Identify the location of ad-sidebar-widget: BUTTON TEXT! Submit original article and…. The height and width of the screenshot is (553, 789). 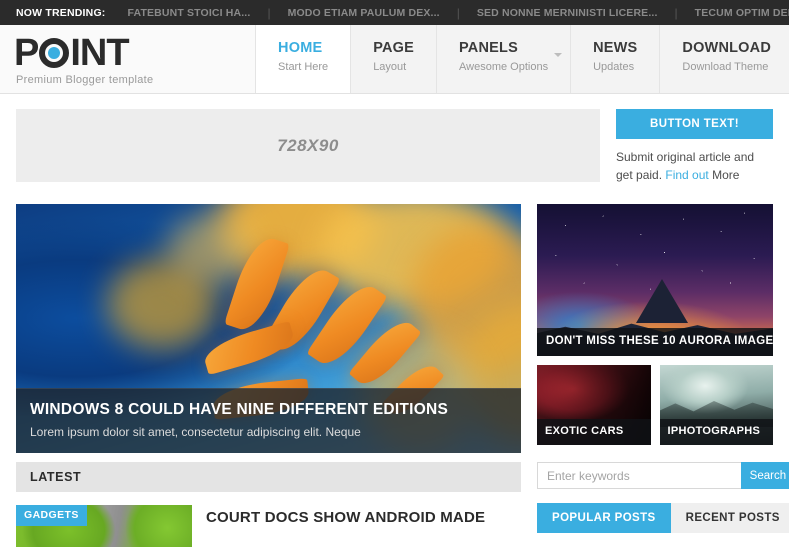
(694, 146).